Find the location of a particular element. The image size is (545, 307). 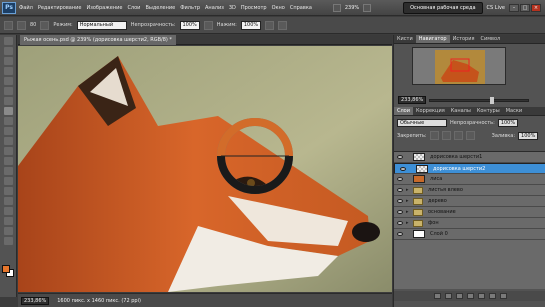

eyedropper-tool-icon is located at coordinates (8, 91).